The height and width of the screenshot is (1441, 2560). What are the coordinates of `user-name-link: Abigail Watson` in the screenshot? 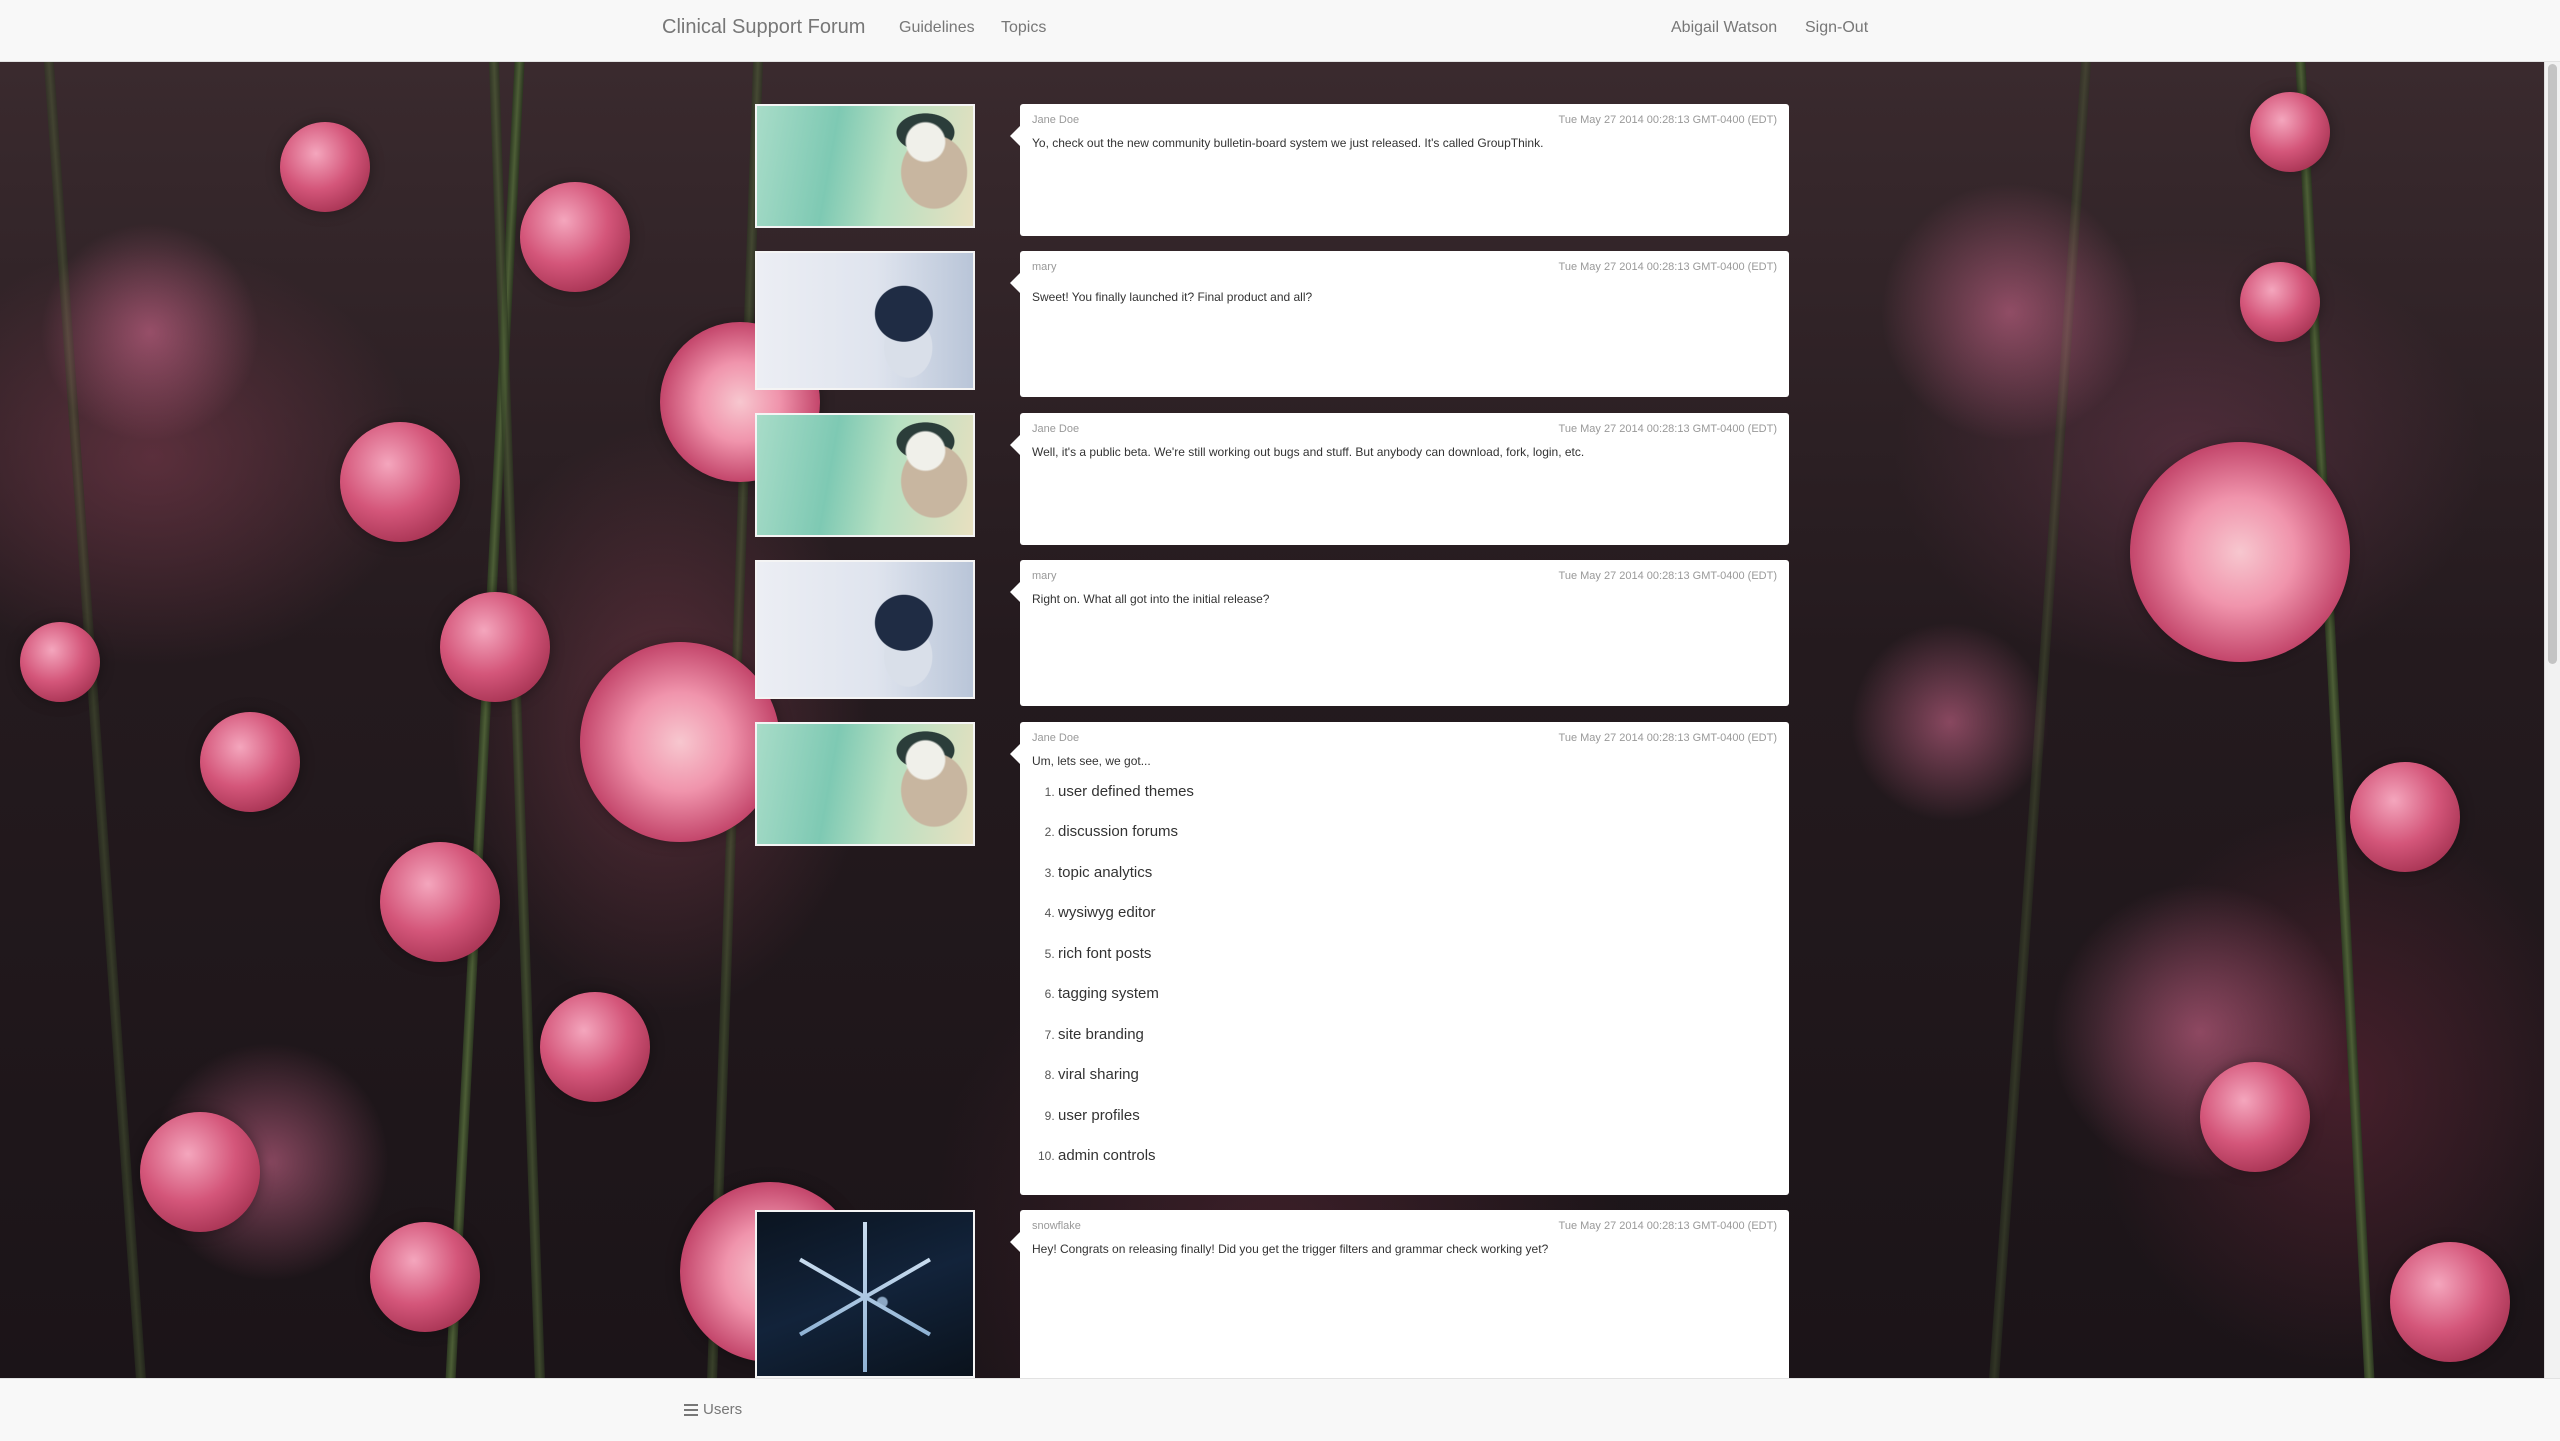 It's located at (1724, 28).